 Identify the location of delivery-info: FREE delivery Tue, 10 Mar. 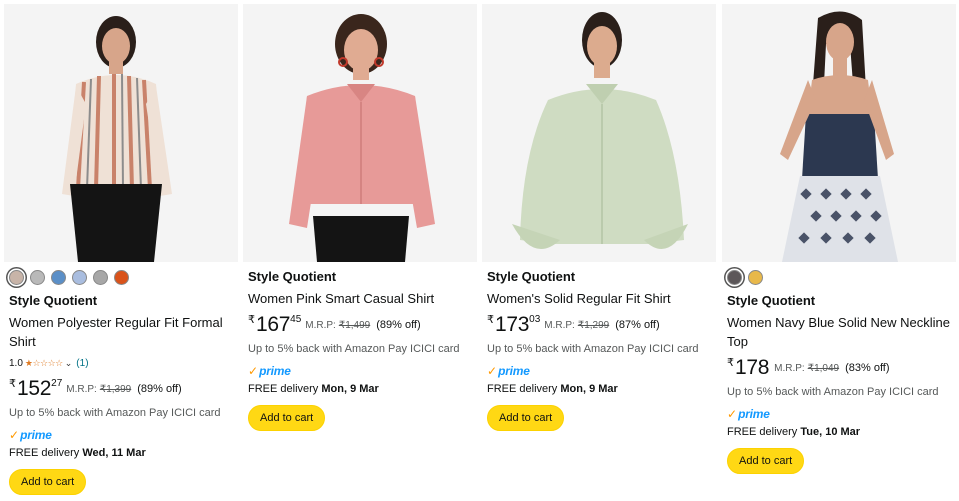
(839, 432).